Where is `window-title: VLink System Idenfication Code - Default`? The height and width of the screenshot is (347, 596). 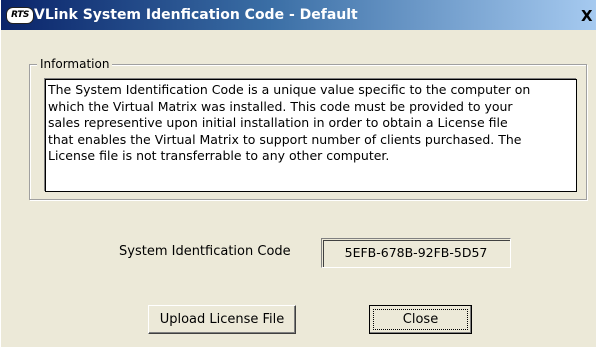 window-title: VLink System Idenfication Code - Default is located at coordinates (196, 15).